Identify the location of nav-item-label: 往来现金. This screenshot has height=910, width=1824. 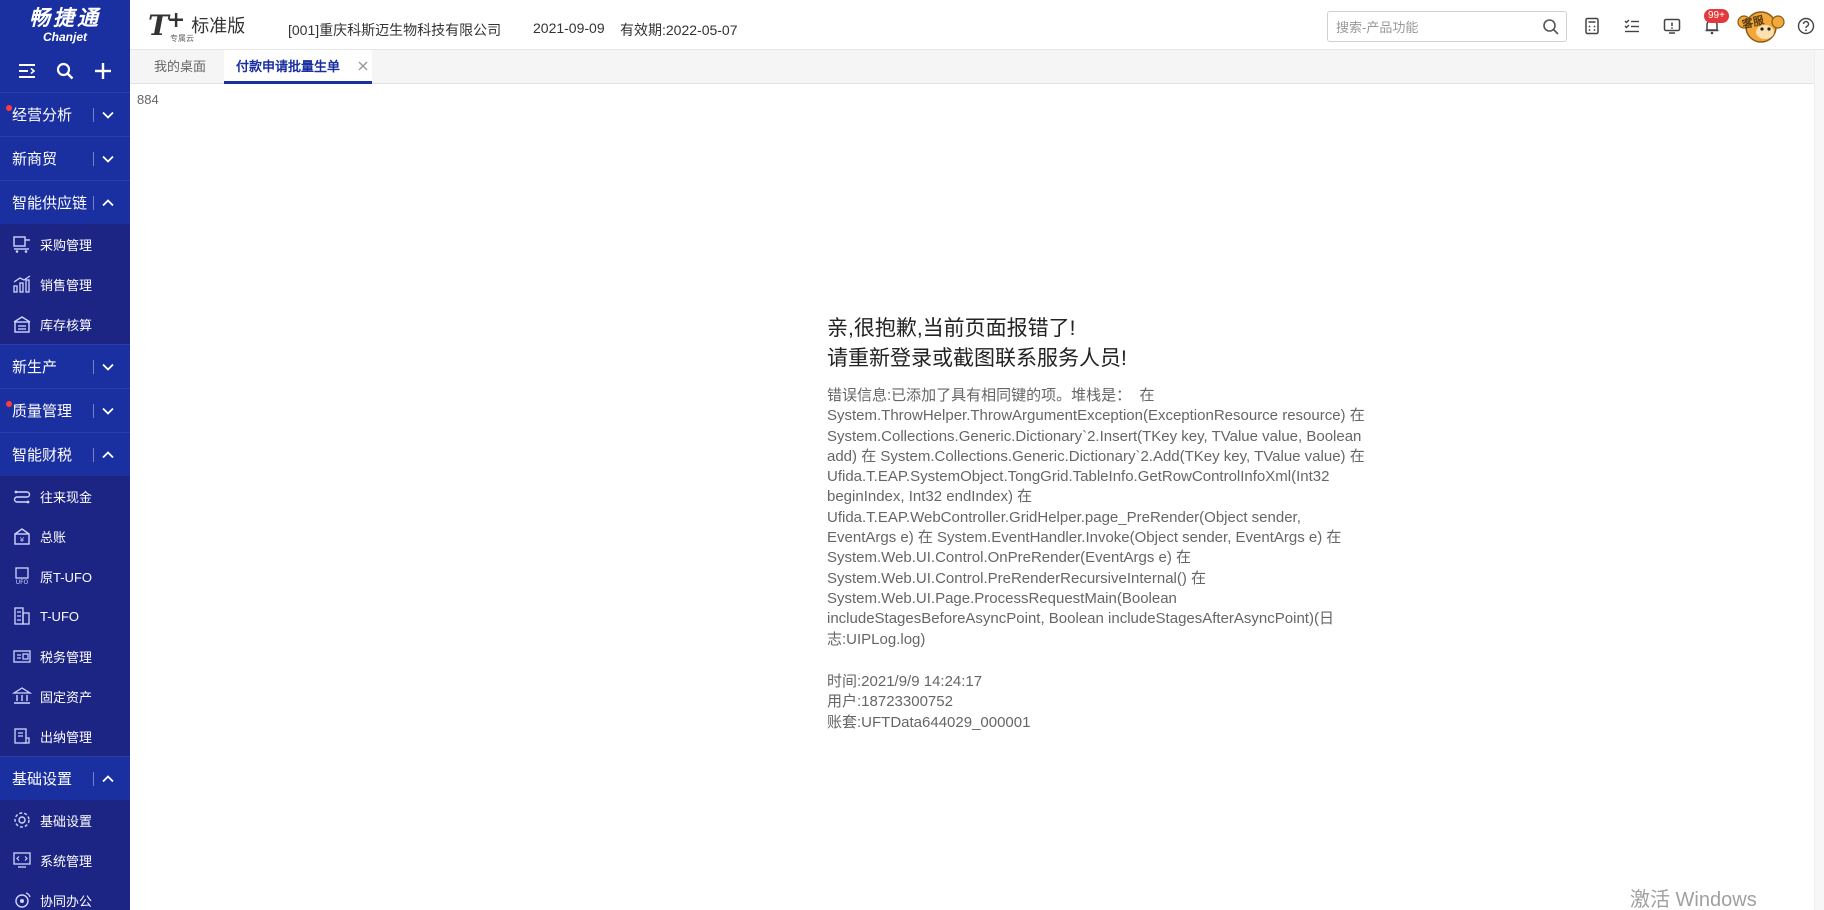
(66, 497).